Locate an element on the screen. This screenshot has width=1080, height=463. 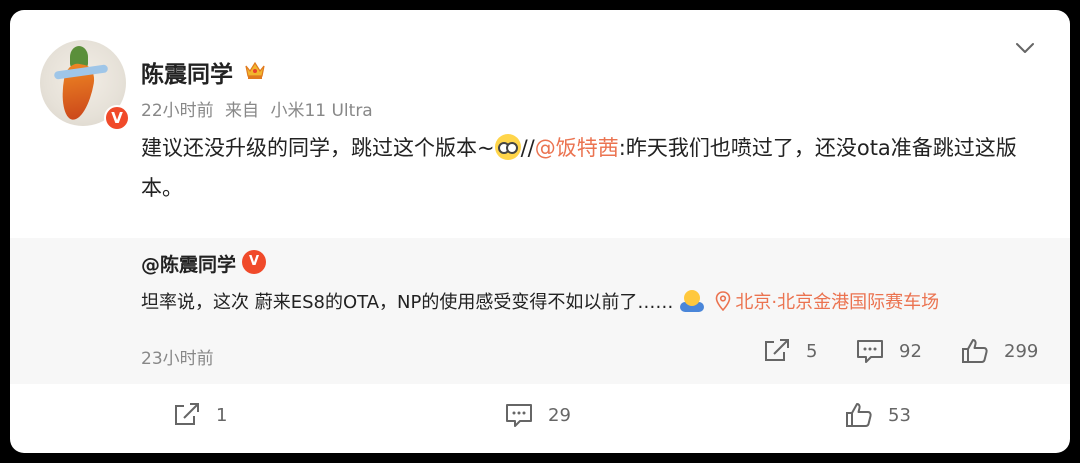
post-text-part1: 建议还没升级的同学，跳过这个版本~ is located at coordinates (318, 148).